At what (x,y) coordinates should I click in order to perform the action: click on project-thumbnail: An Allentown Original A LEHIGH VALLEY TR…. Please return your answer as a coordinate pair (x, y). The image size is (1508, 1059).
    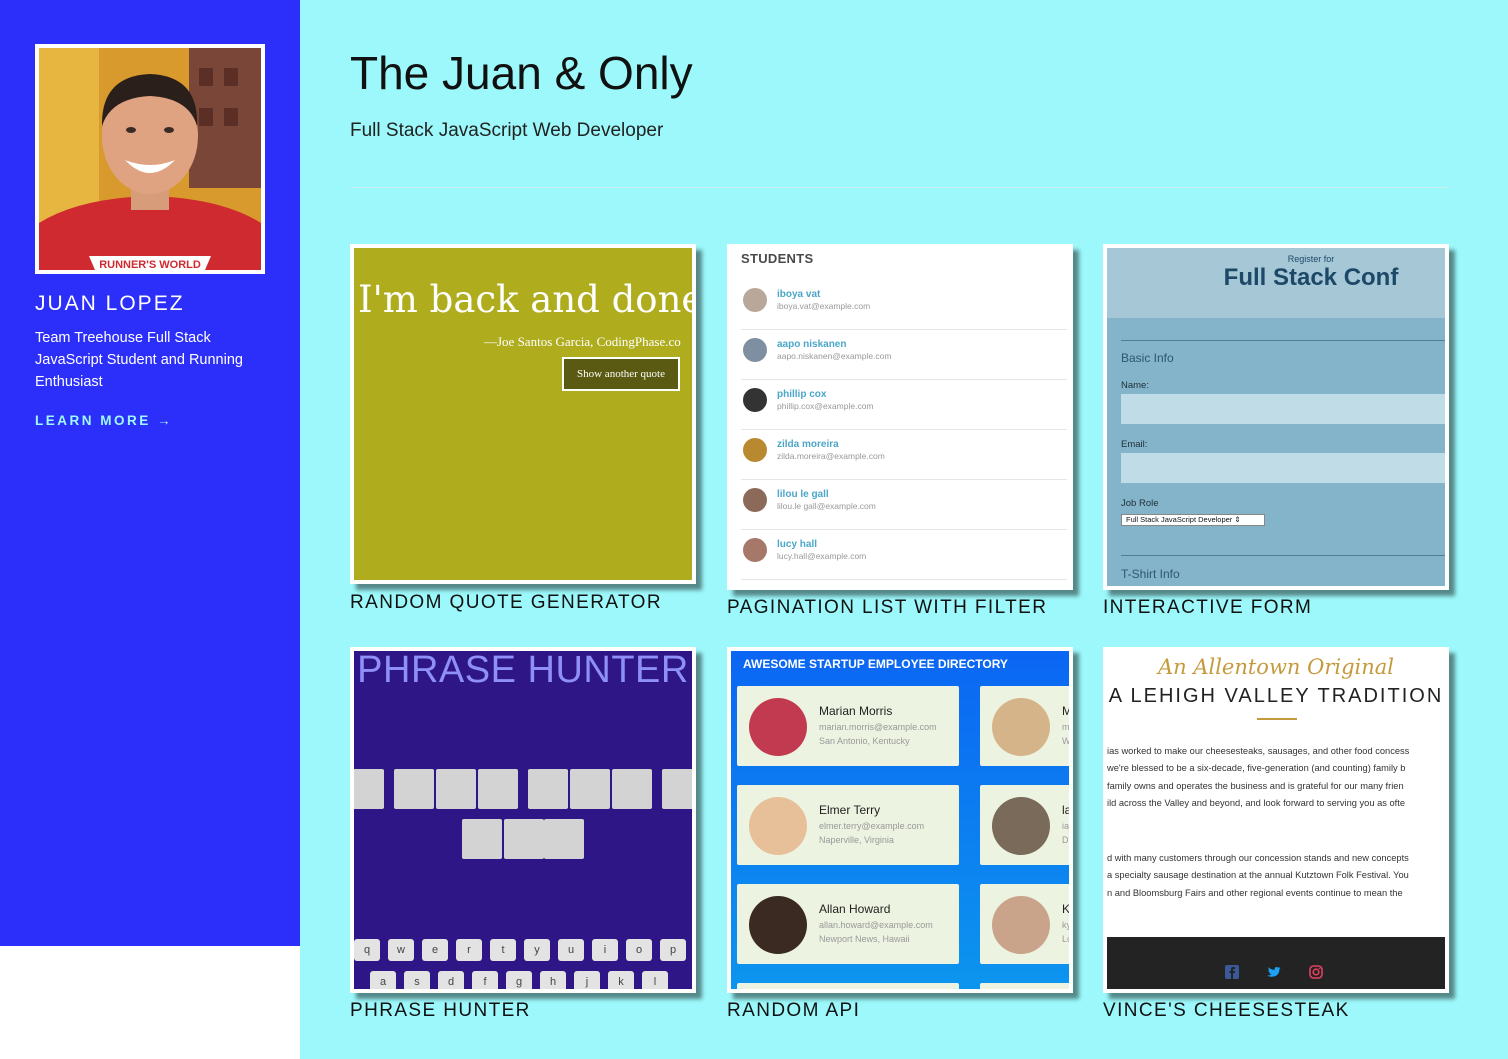
    Looking at the image, I should click on (1276, 820).